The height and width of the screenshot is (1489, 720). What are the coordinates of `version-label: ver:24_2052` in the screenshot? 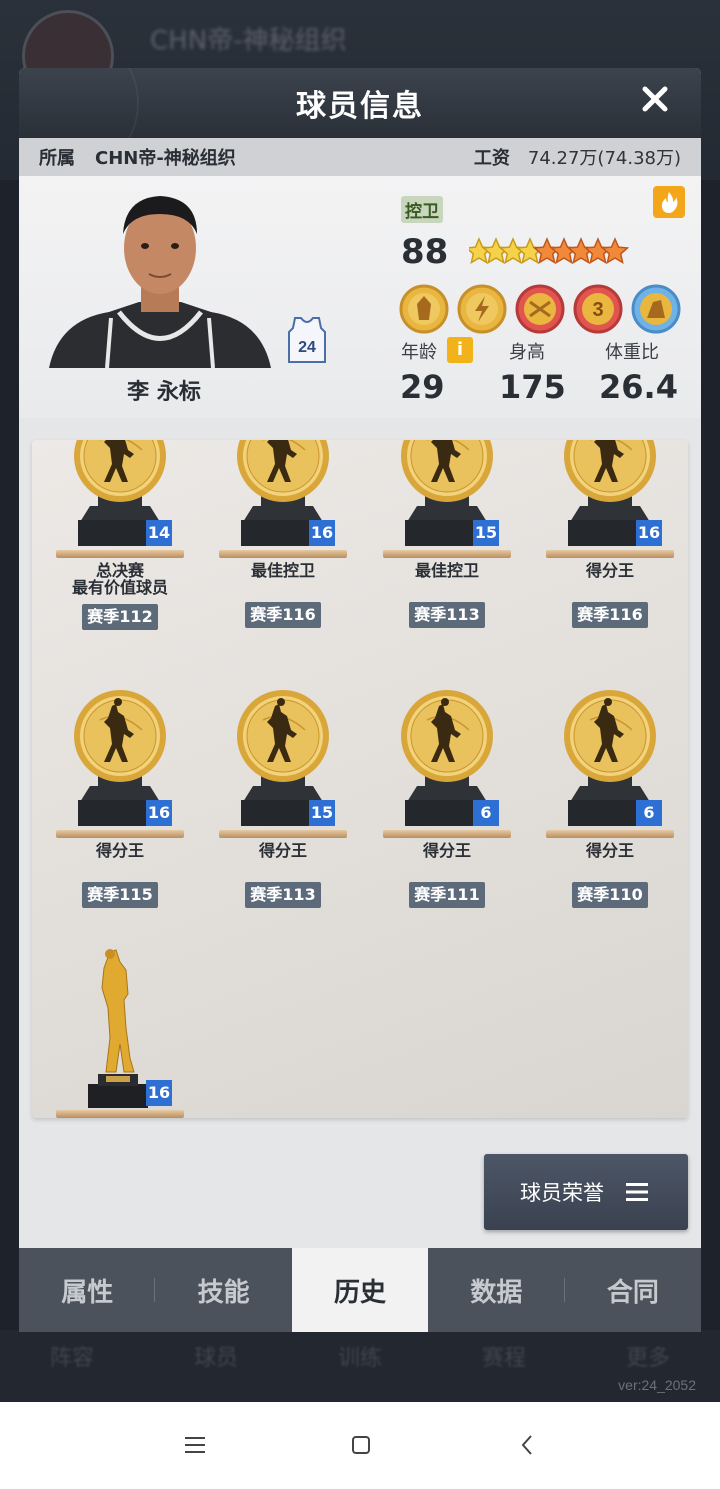 It's located at (657, 1385).